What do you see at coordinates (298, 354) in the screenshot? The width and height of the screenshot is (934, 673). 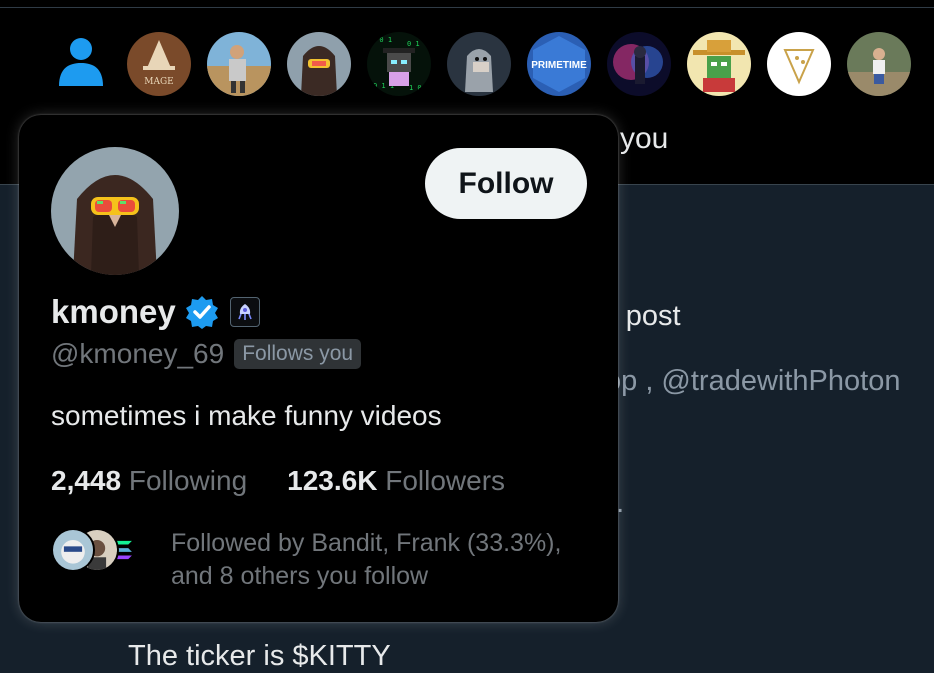 I see `follows-you-badge: Follows you` at bounding box center [298, 354].